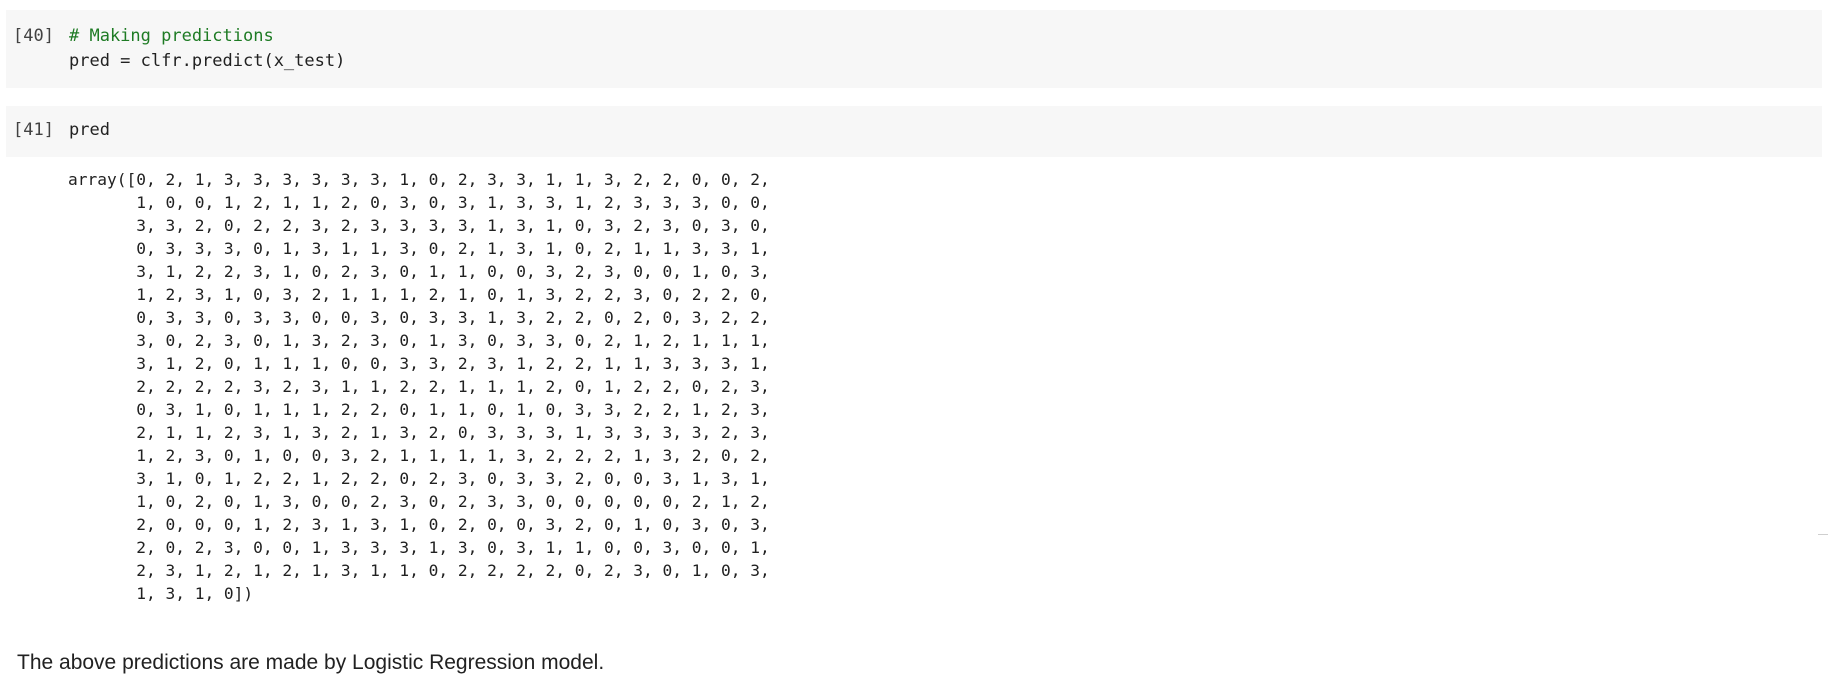  I want to click on code-line: pred, so click(89, 130).